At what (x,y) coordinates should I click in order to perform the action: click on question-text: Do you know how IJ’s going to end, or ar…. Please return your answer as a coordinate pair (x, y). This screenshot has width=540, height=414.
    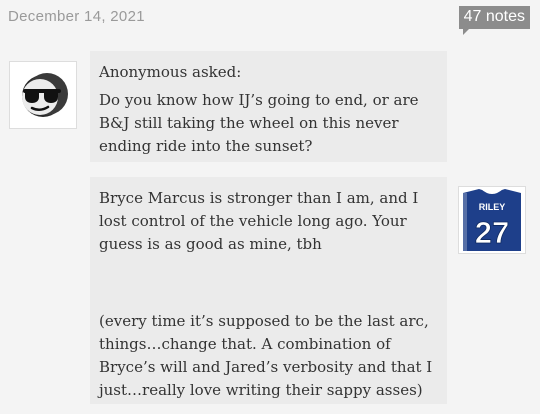
    Looking at the image, I should click on (259, 123).